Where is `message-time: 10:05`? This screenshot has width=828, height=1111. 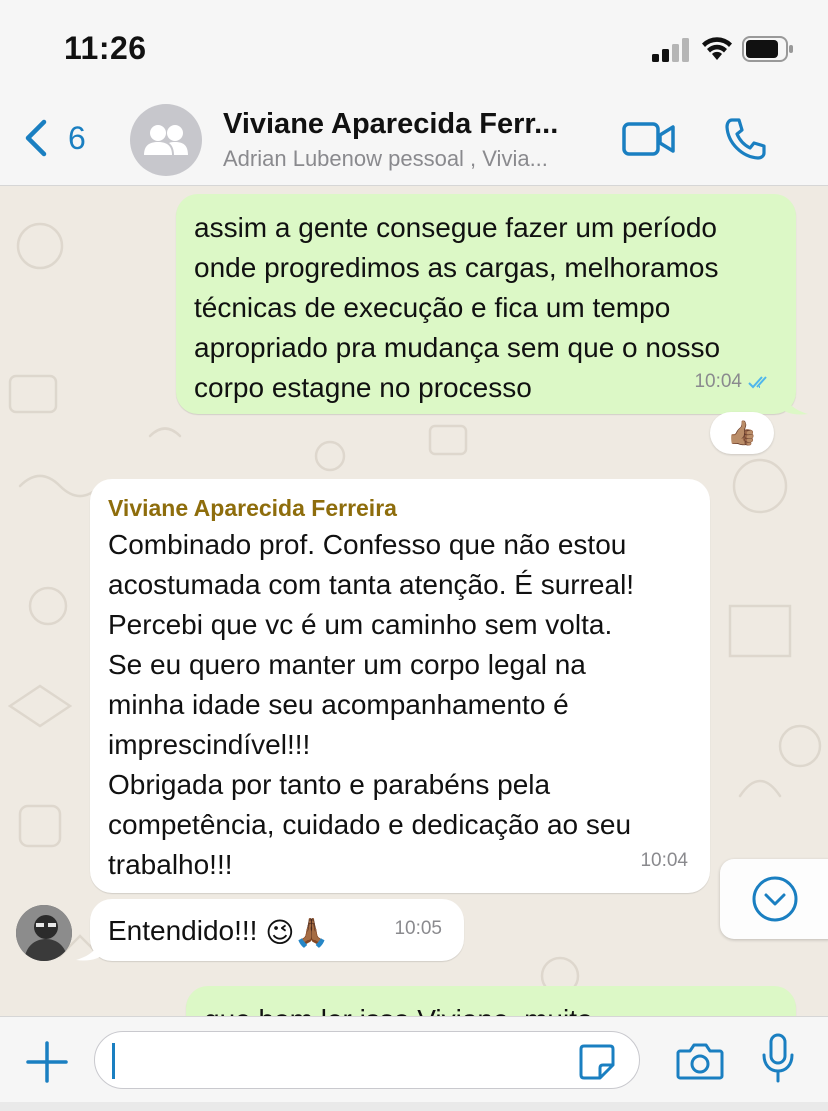
message-time: 10:05 is located at coordinates (418, 928).